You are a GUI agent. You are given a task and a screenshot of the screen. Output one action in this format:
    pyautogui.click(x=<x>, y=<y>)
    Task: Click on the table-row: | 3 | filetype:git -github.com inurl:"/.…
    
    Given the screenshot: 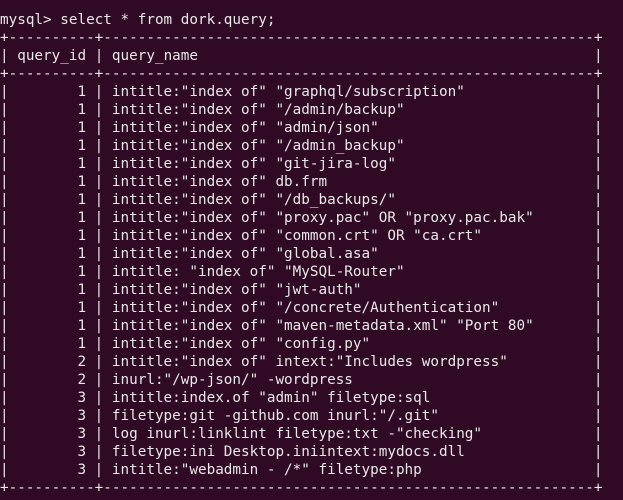 What is the action you would take?
    pyautogui.click(x=301, y=416)
    